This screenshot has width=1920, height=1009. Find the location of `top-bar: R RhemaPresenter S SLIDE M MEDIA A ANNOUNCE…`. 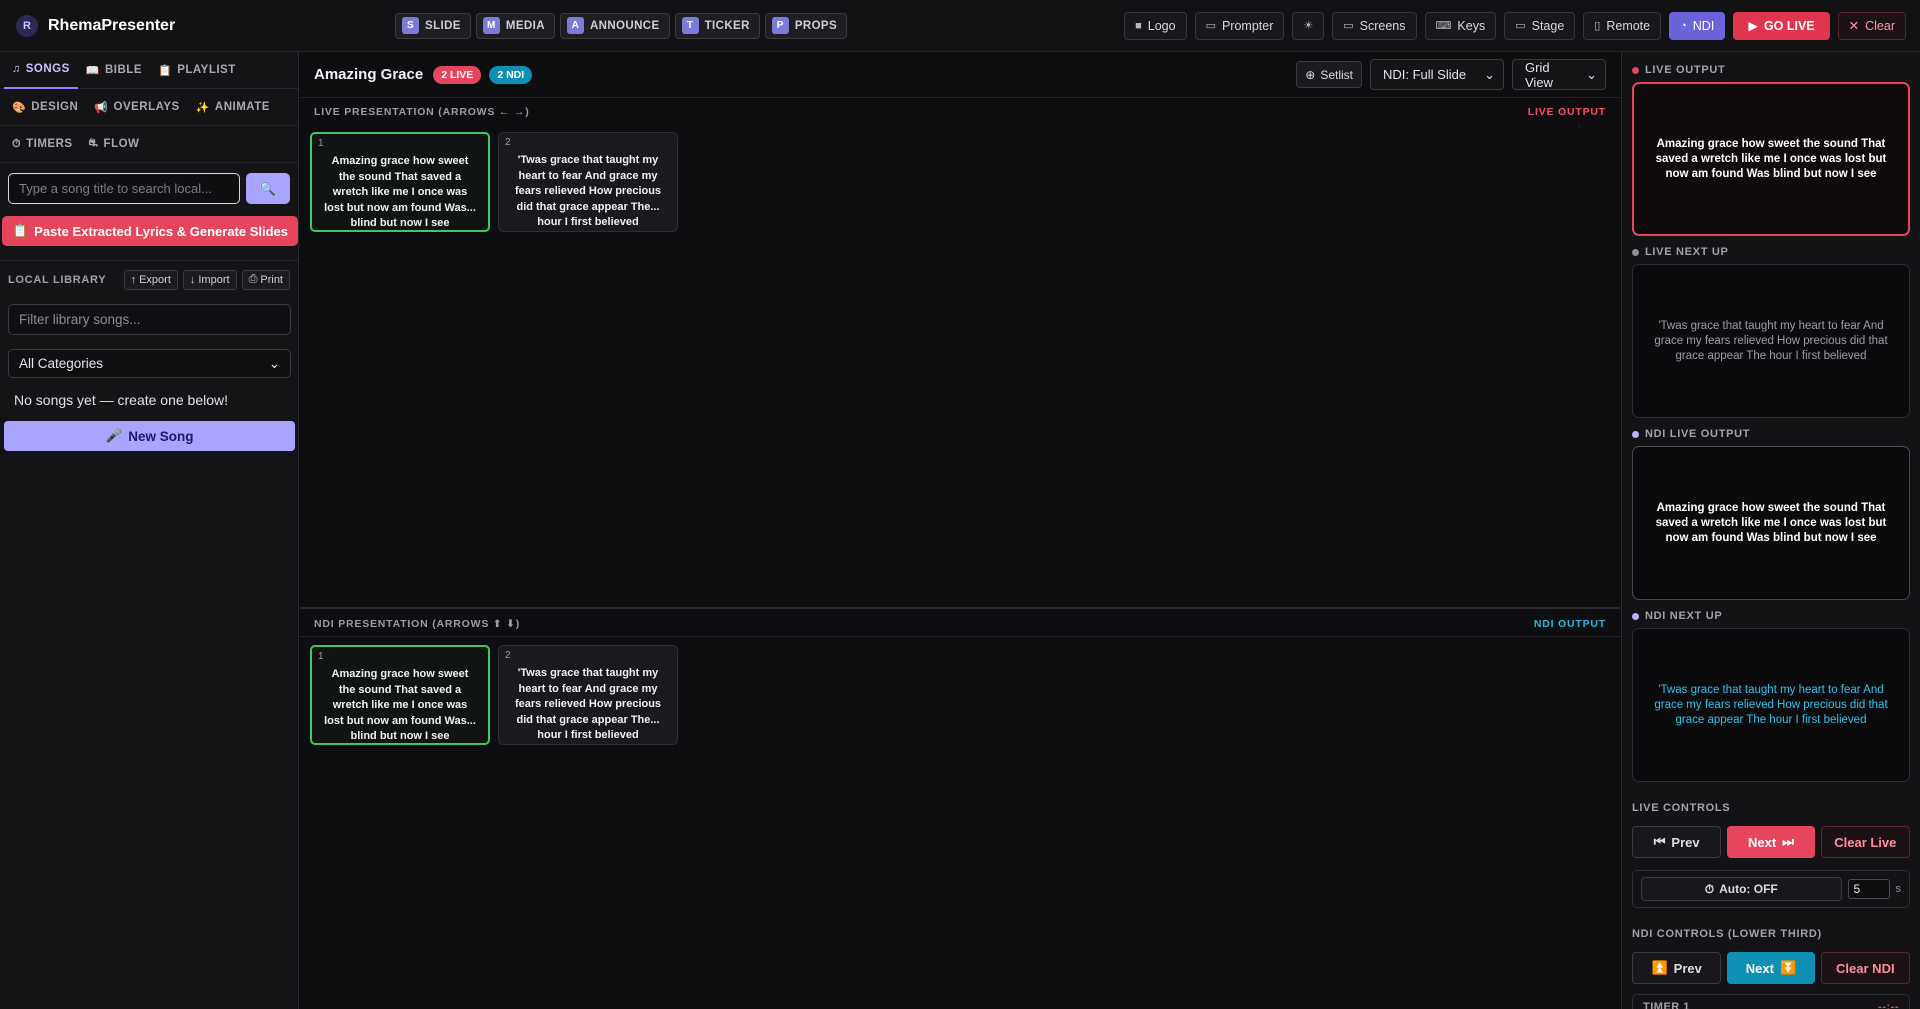

top-bar: R RhemaPresenter S SLIDE M MEDIA A ANNOUNCE… is located at coordinates (960, 26).